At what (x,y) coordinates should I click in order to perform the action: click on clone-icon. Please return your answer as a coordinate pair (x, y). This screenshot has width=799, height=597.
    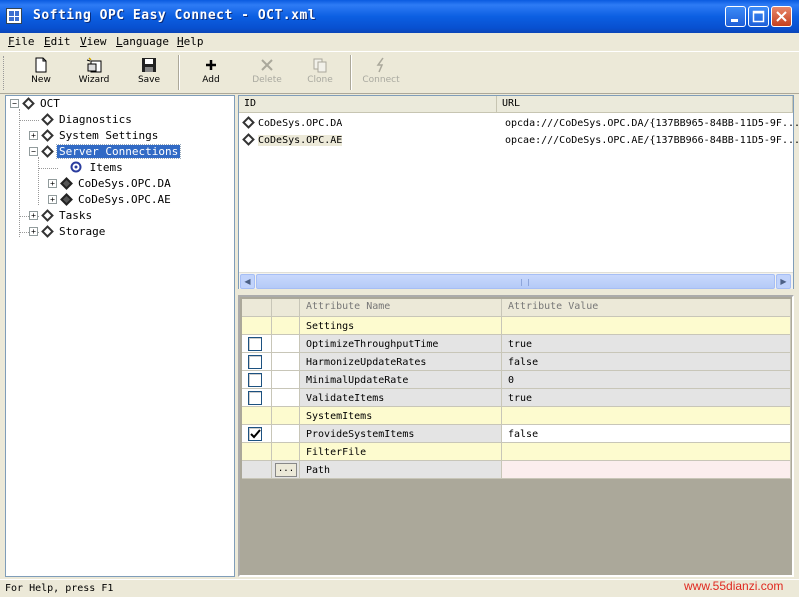
    Looking at the image, I should click on (320, 65).